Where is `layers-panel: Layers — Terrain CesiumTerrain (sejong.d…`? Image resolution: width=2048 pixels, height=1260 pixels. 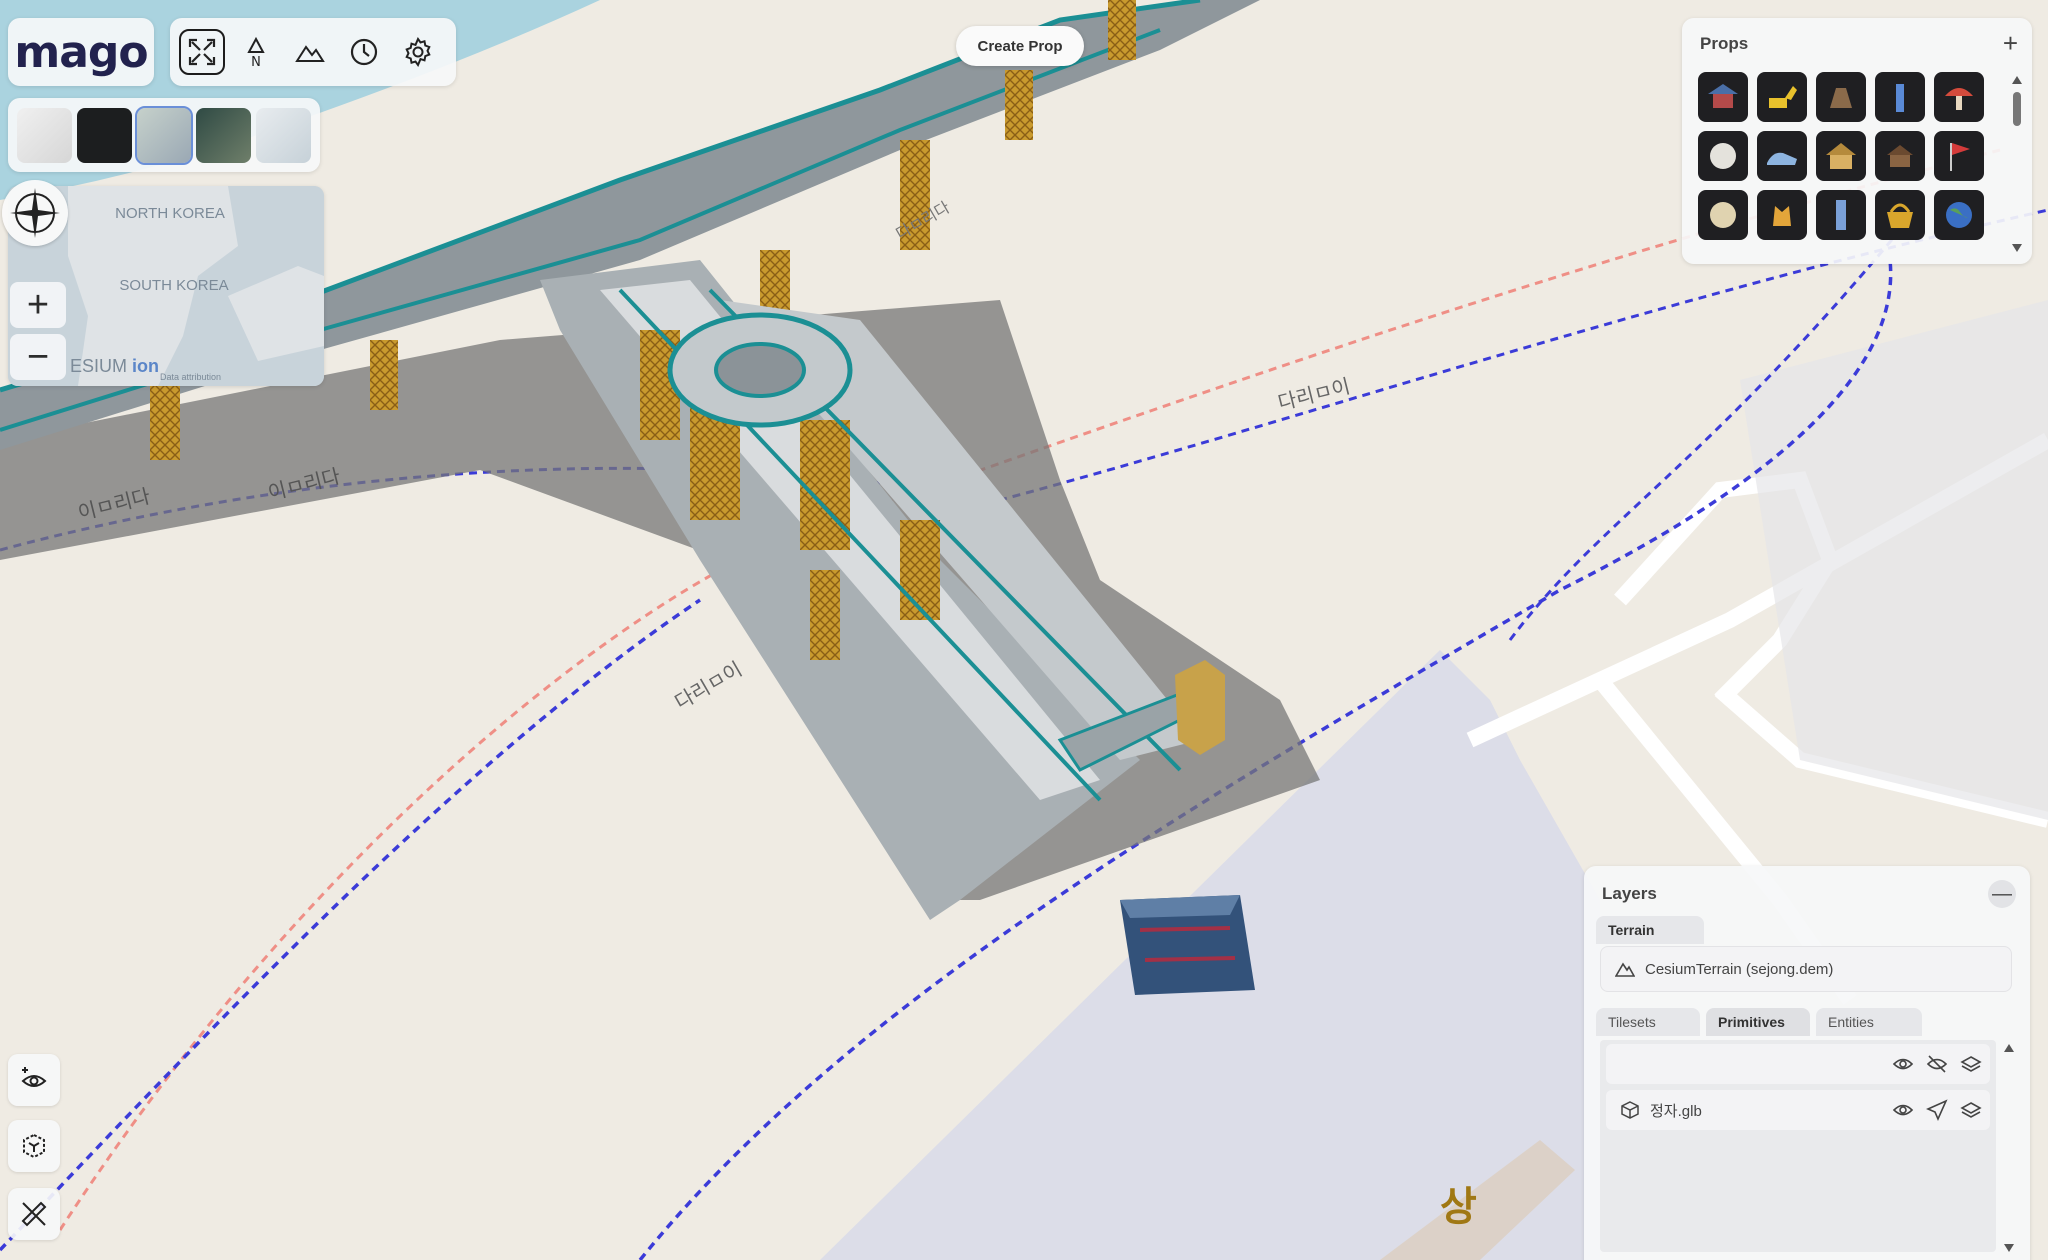
layers-panel: Layers — Terrain CesiumTerrain (sejong.d… is located at coordinates (1807, 1063).